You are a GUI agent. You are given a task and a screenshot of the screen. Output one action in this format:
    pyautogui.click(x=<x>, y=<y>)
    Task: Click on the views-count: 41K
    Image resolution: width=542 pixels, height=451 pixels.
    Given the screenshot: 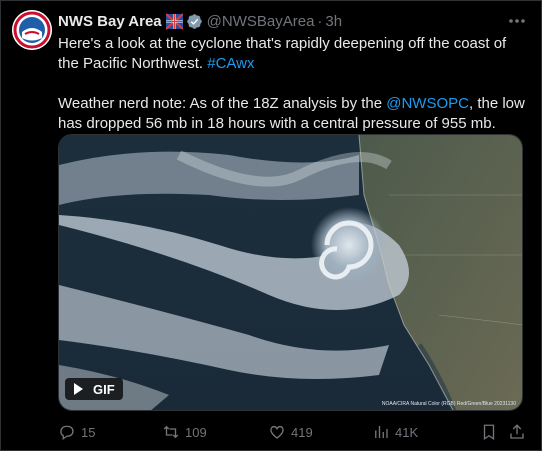 What is the action you would take?
    pyautogui.click(x=407, y=432)
    